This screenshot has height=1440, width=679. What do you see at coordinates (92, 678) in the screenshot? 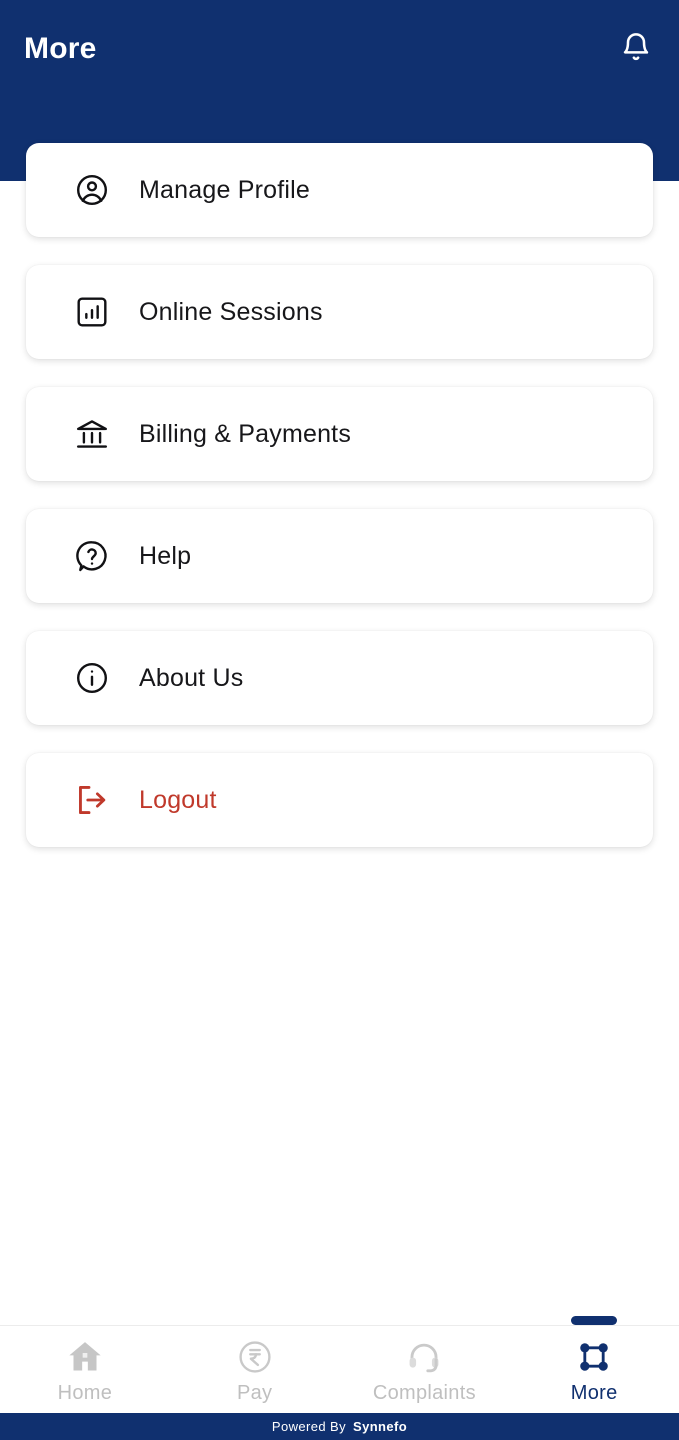
I see `info-circle-icon` at bounding box center [92, 678].